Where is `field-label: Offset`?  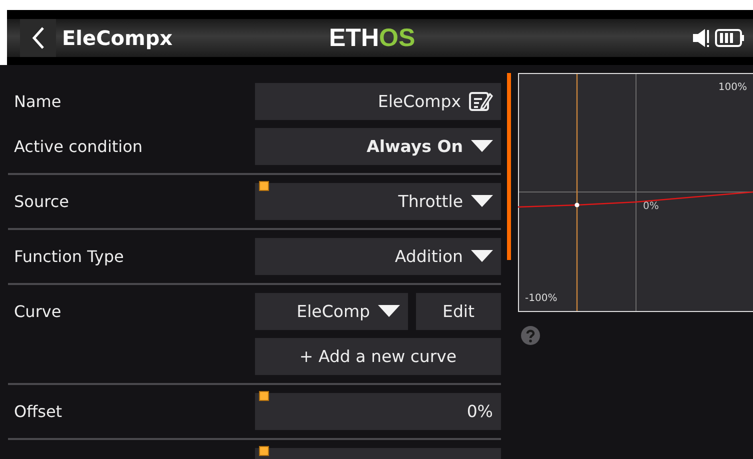
field-label: Offset is located at coordinates (38, 411).